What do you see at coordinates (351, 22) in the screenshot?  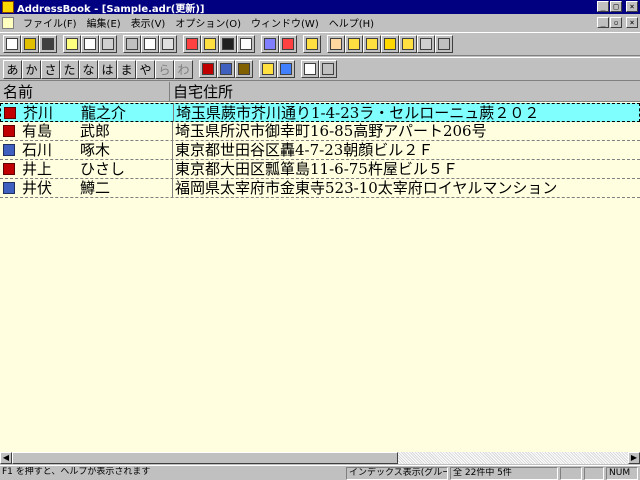 I see `menu-help: ヘルプ(H)` at bounding box center [351, 22].